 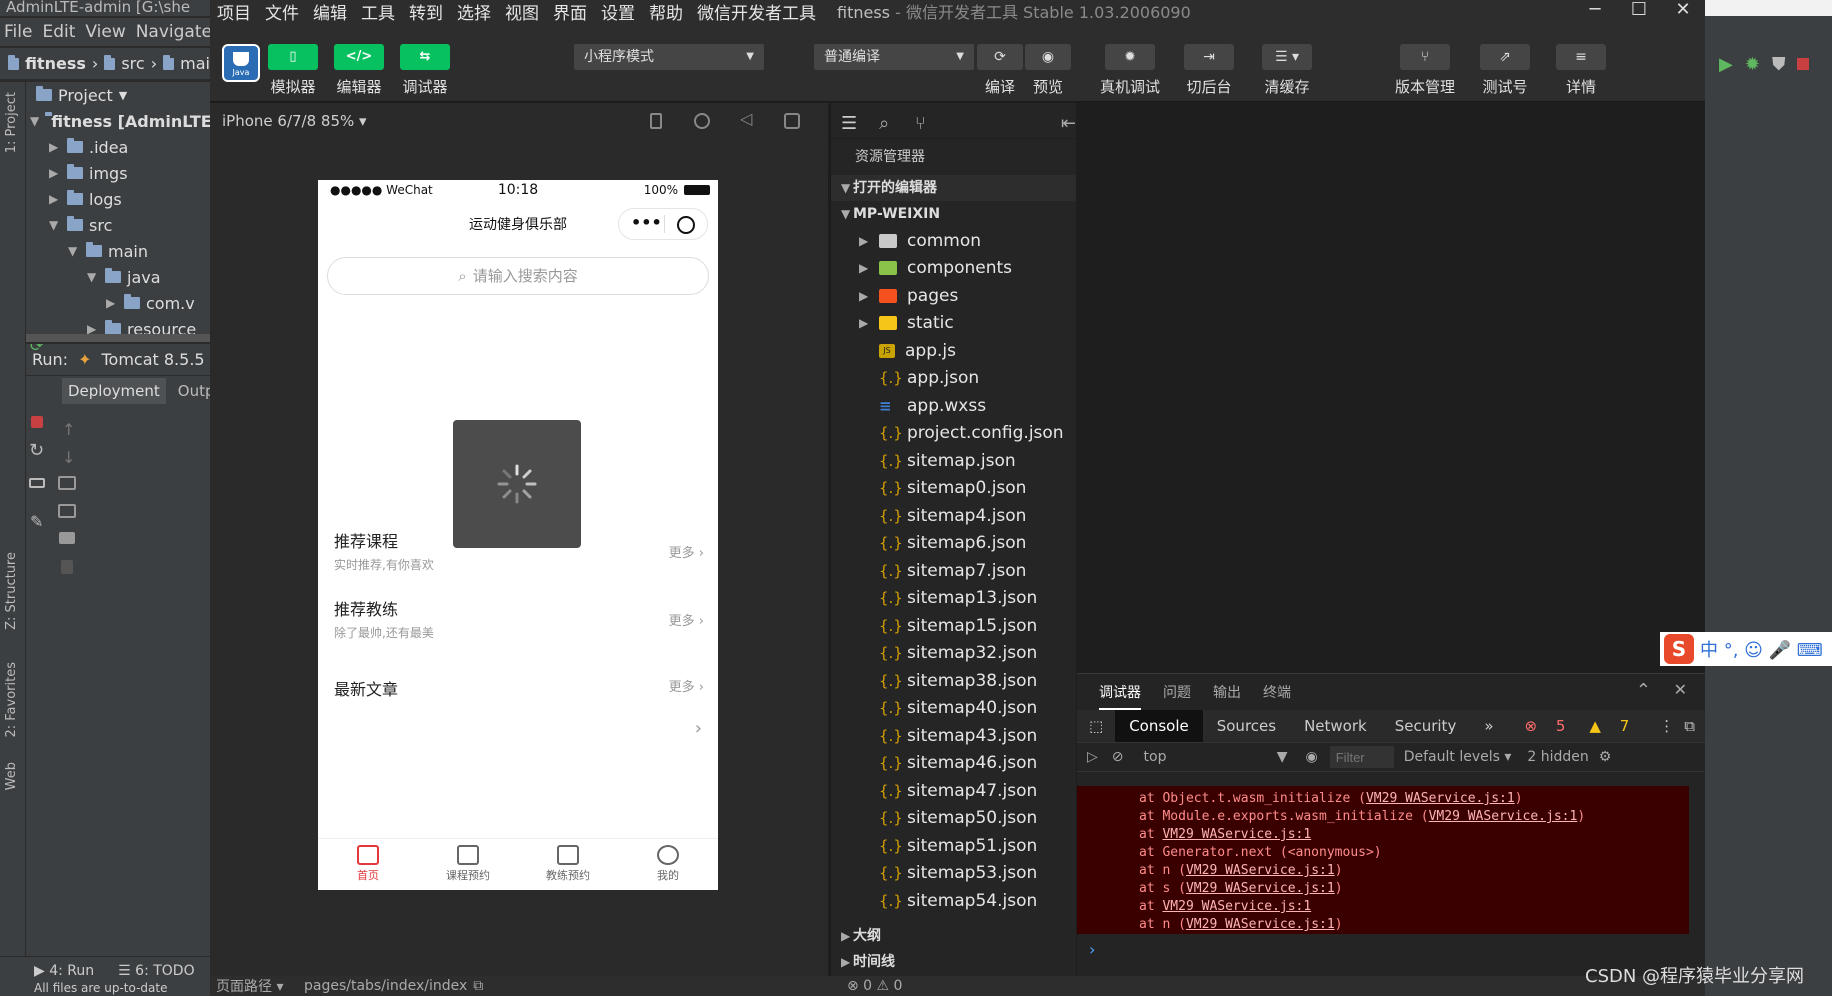 What do you see at coordinates (1121, 757) in the screenshot?
I see `clear-console-icon: ⊘` at bounding box center [1121, 757].